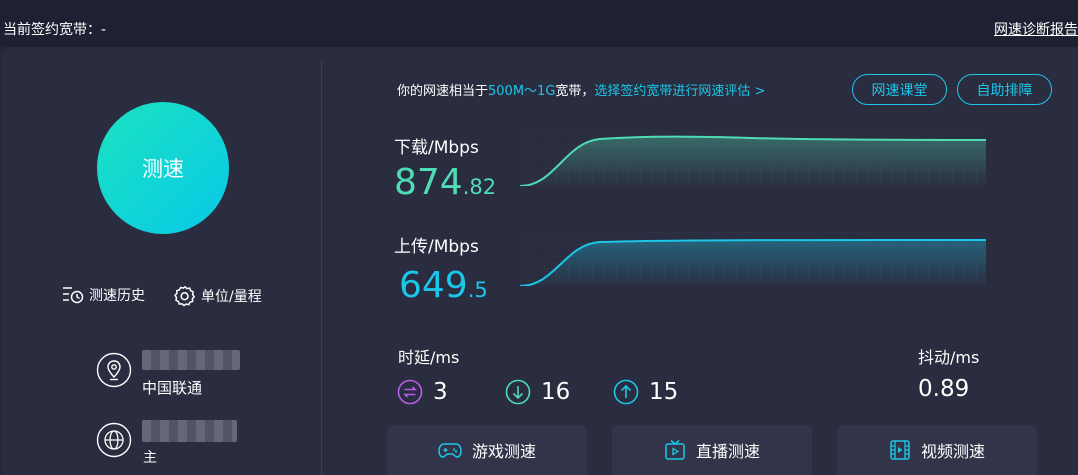 The height and width of the screenshot is (475, 1078). What do you see at coordinates (537, 392) in the screenshot?
I see `latency-download: 16` at bounding box center [537, 392].